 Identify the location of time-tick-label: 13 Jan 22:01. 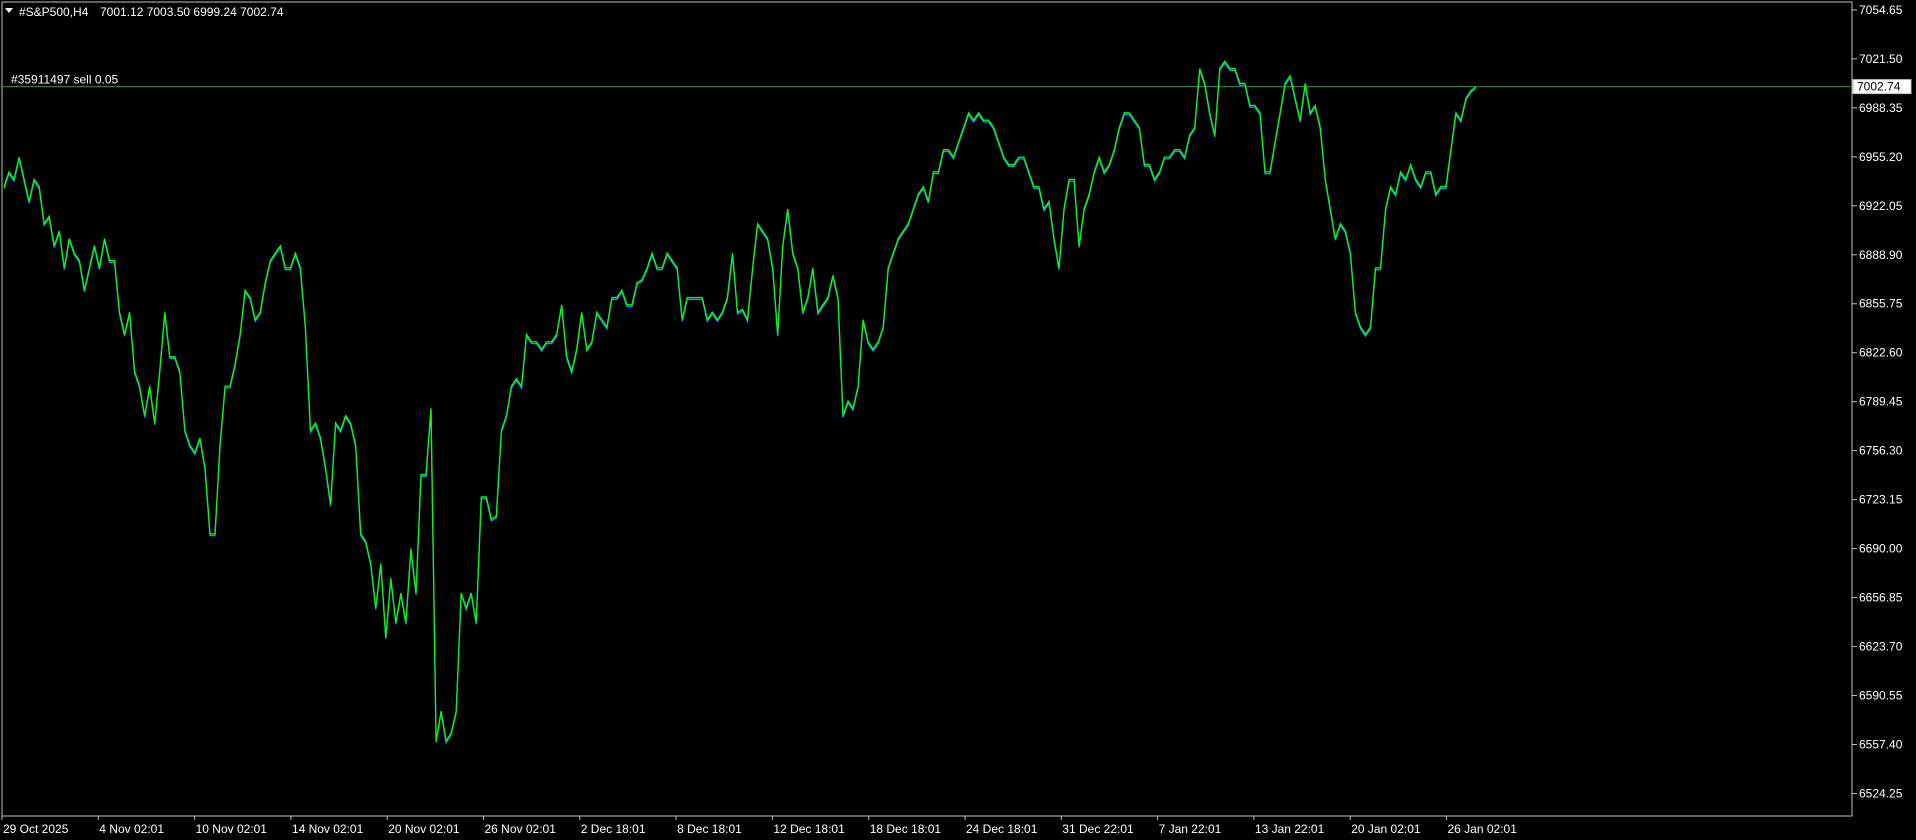
(1290, 829).